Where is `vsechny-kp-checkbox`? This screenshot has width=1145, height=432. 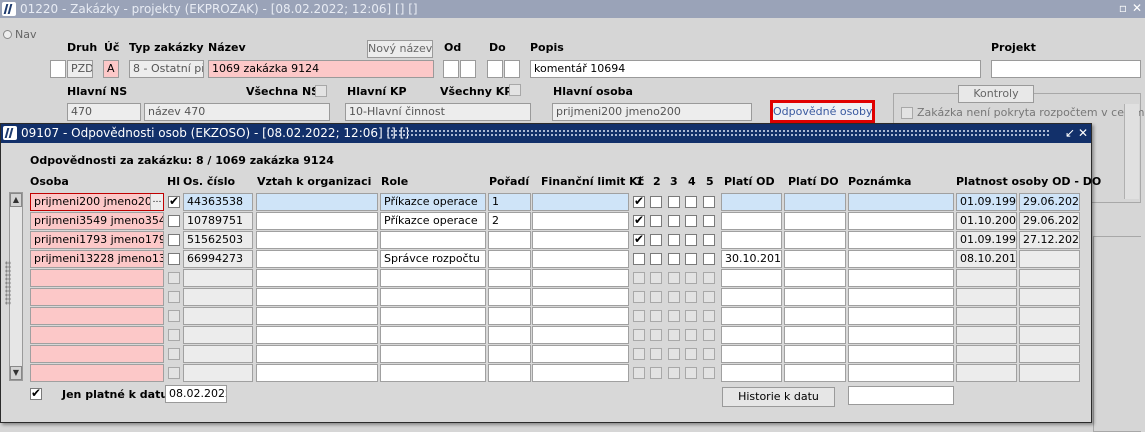 vsechny-kp-checkbox is located at coordinates (515, 90).